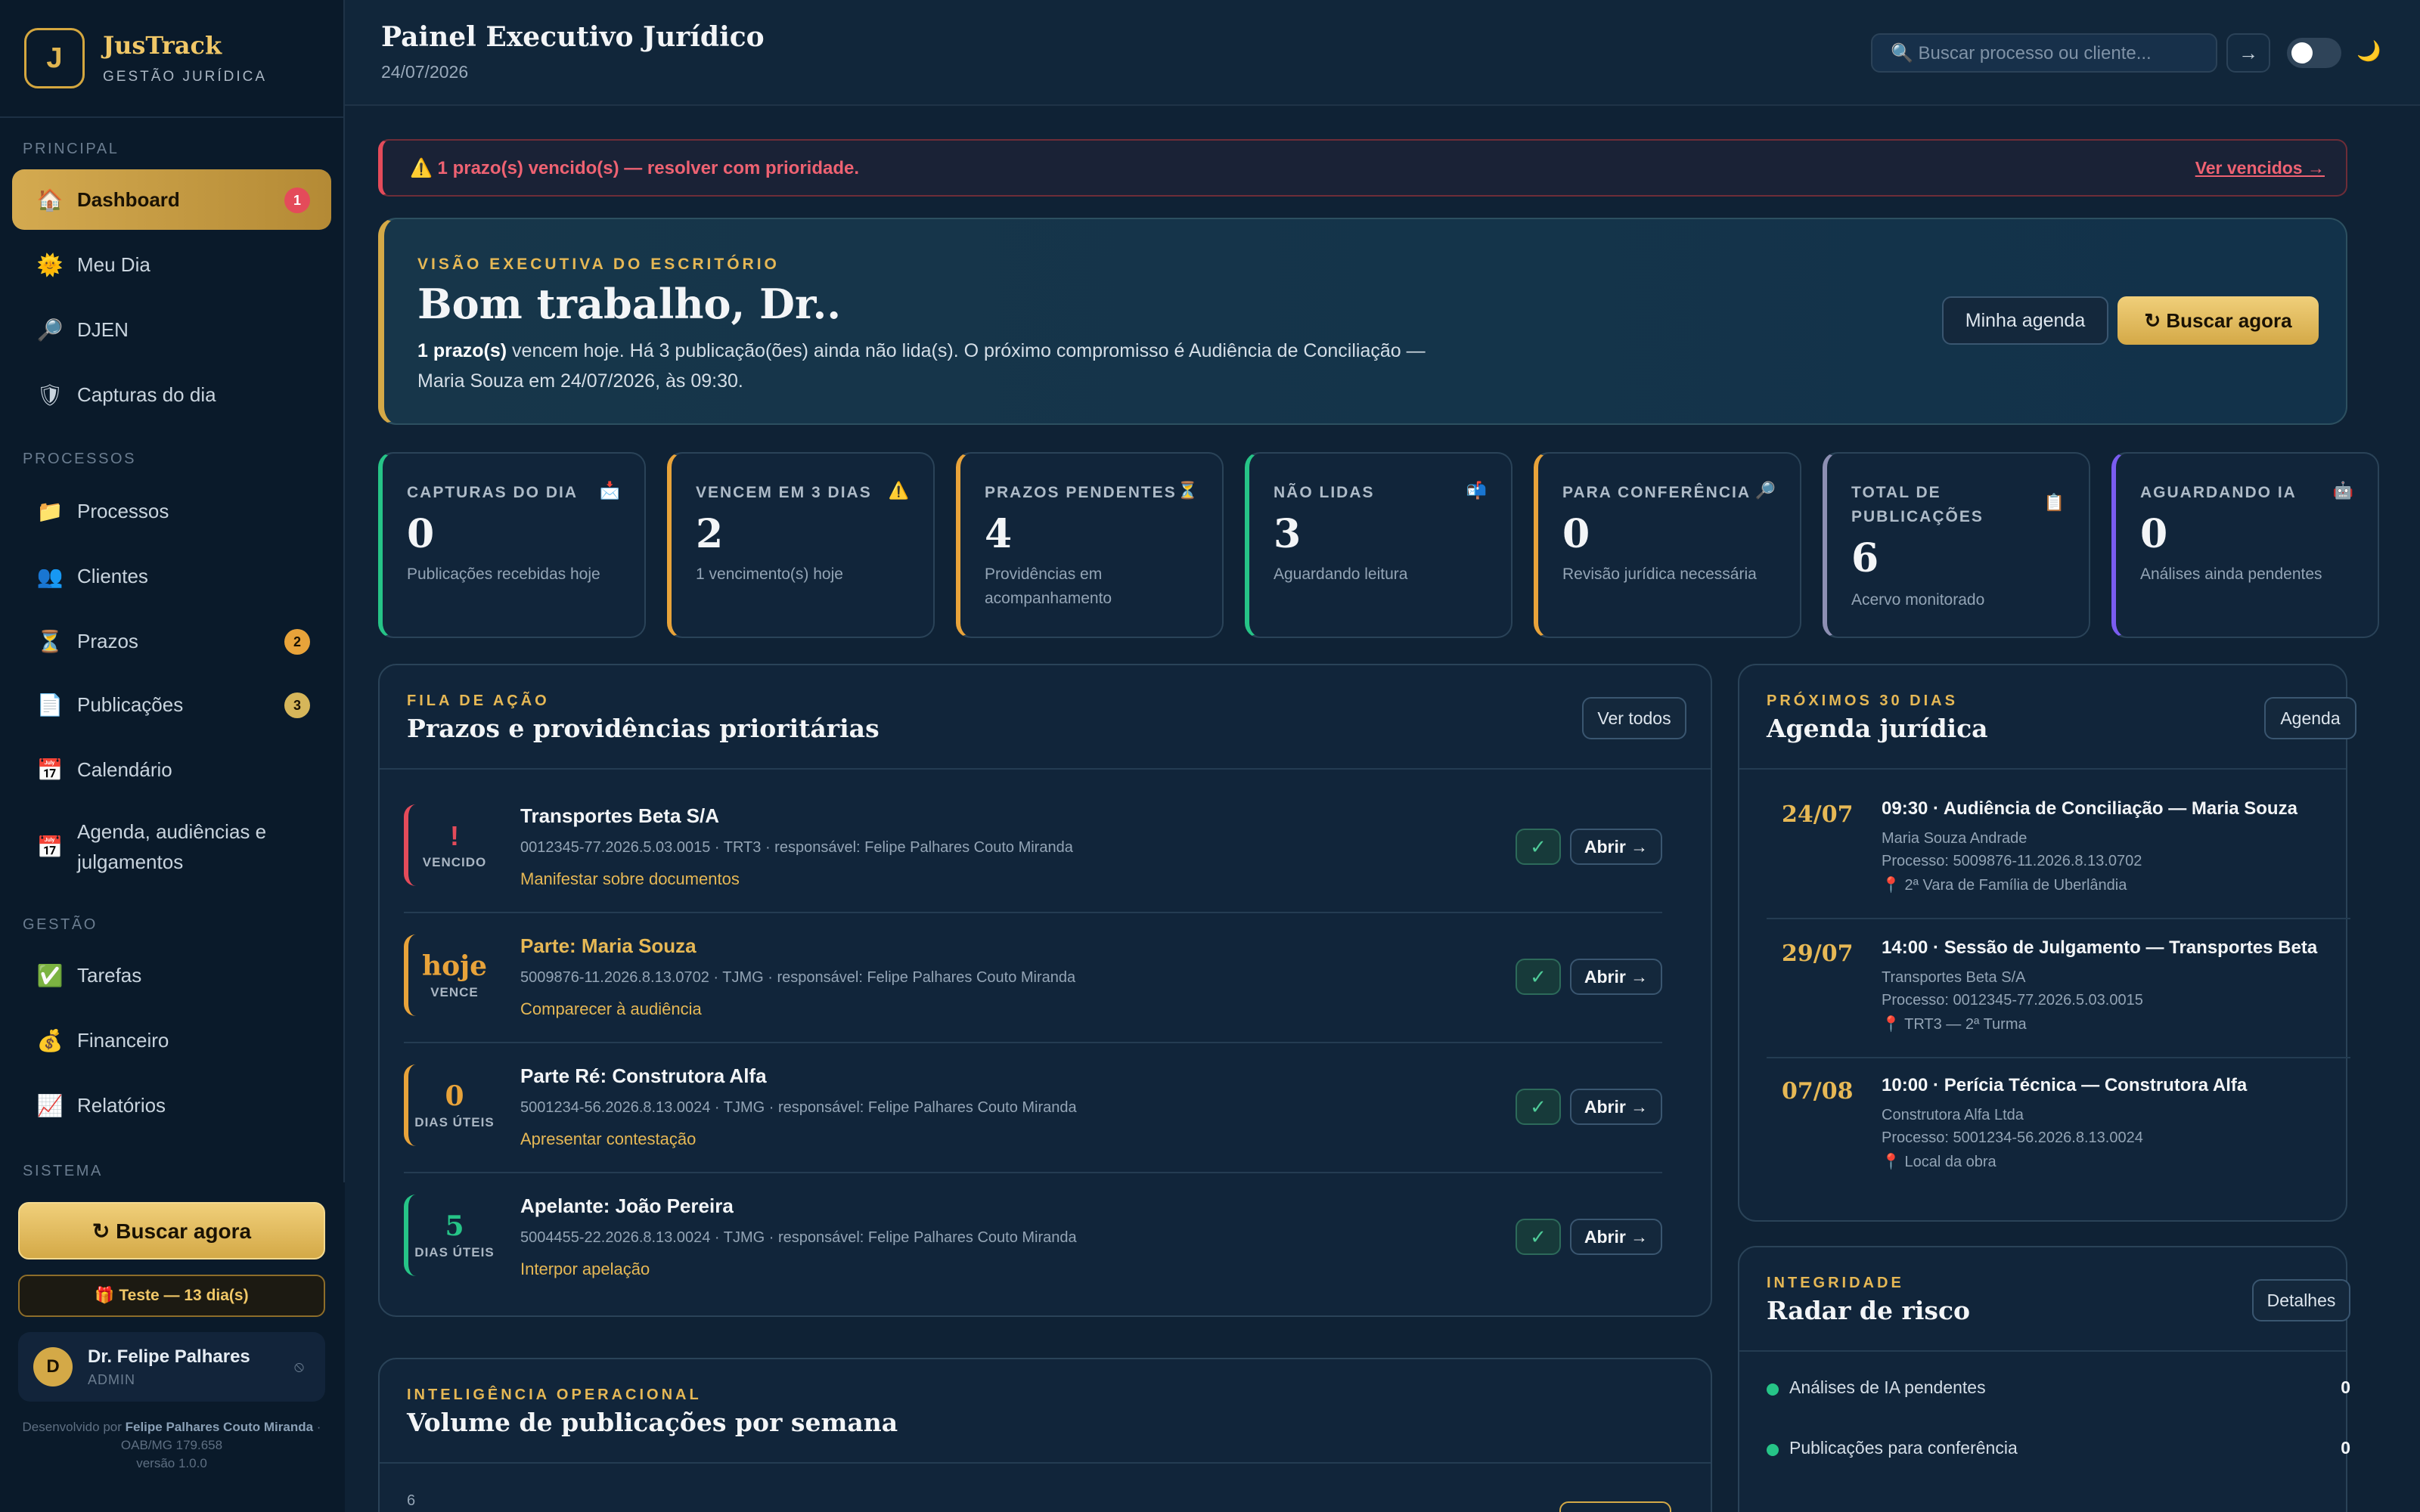 This screenshot has width=2420, height=1512. What do you see at coordinates (124, 769) in the screenshot?
I see `sidebar-item-label: Calendário` at bounding box center [124, 769].